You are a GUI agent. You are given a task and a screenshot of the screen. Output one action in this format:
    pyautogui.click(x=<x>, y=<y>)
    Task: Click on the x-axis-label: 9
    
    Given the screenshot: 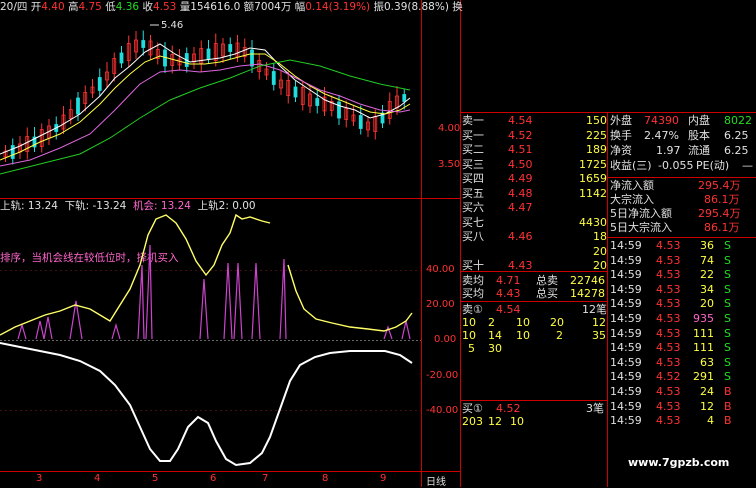 What is the action you would take?
    pyautogui.click(x=383, y=478)
    